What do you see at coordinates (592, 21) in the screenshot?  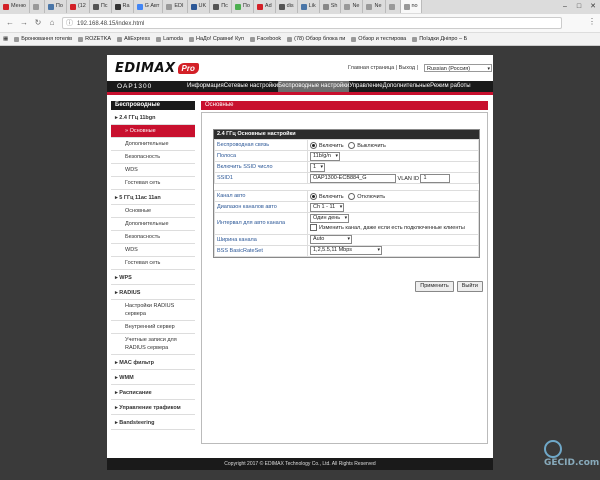 I see `browser-menu-icon: ⋮` at bounding box center [592, 21].